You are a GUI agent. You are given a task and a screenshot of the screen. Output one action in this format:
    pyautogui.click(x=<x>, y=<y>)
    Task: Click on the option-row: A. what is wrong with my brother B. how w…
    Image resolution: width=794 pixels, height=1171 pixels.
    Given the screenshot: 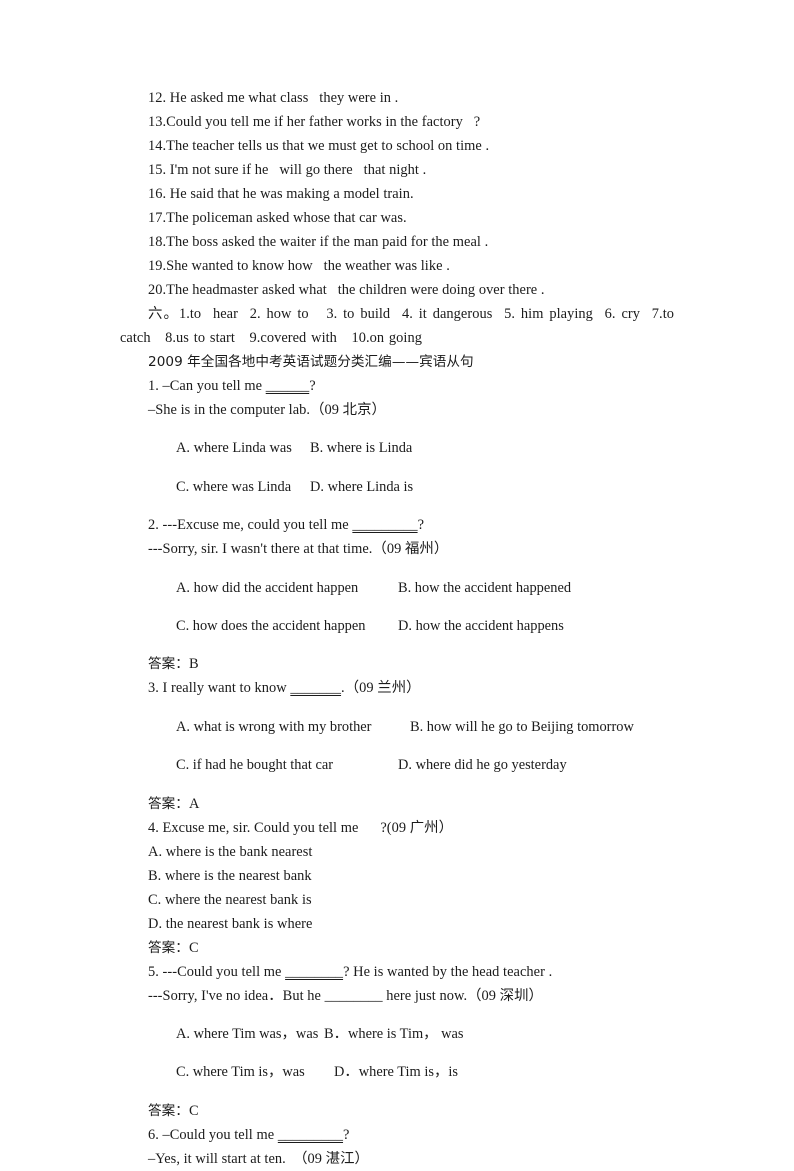 What is the action you would take?
    pyautogui.click(x=397, y=727)
    